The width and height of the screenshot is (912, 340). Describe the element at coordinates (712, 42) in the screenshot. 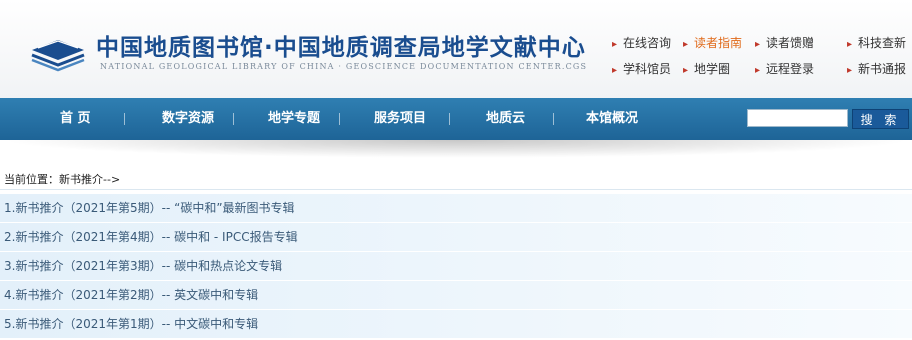

I see `quick-link-reader-guide: ▸ 读者指南` at that location.